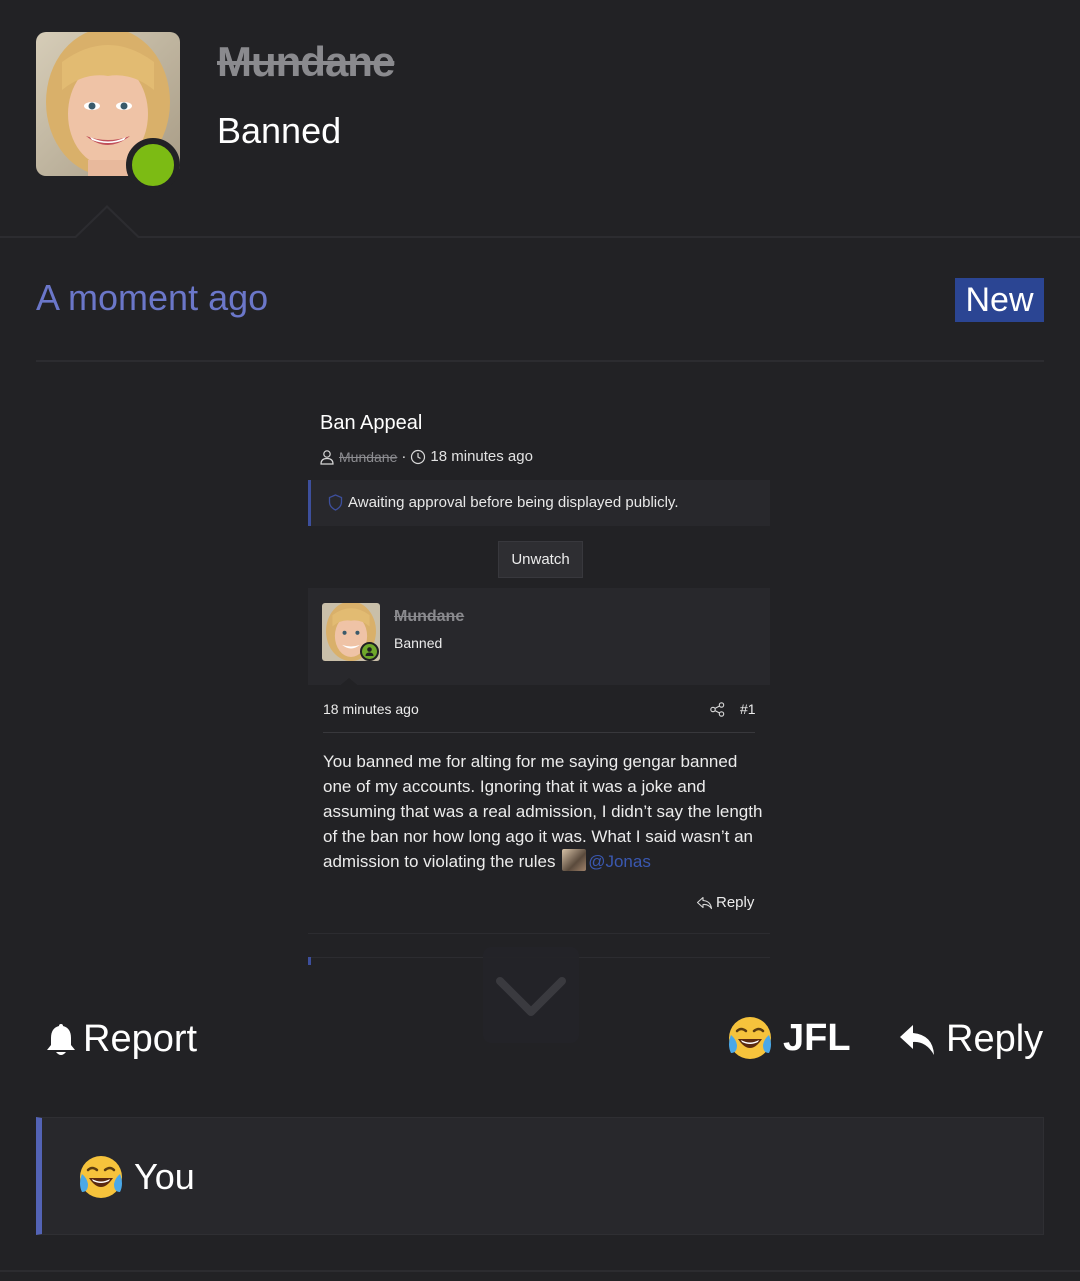  I want to click on post-time: 18 minutes ago, so click(371, 709).